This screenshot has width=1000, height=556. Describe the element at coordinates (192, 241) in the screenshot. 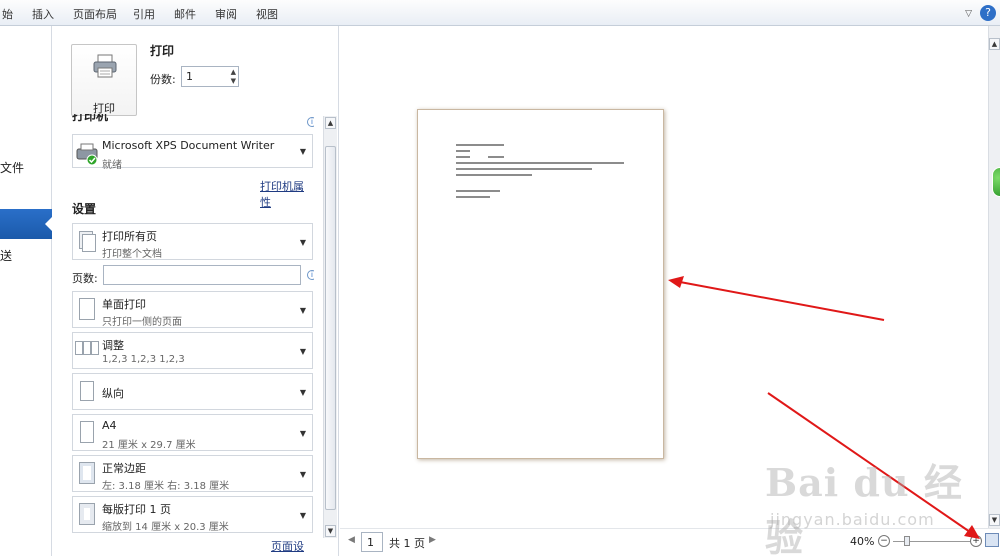

I see `print-range-dropdown: 打印所有页 打印整个文档 ▼` at that location.